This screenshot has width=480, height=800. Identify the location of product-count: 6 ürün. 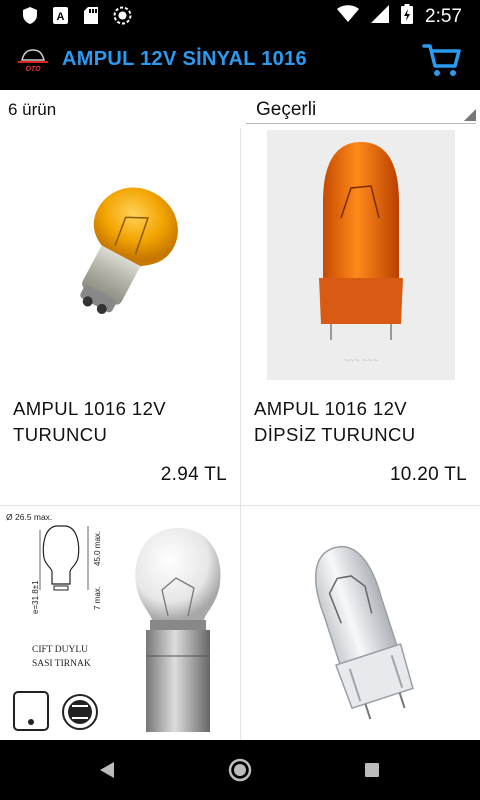
(32, 109).